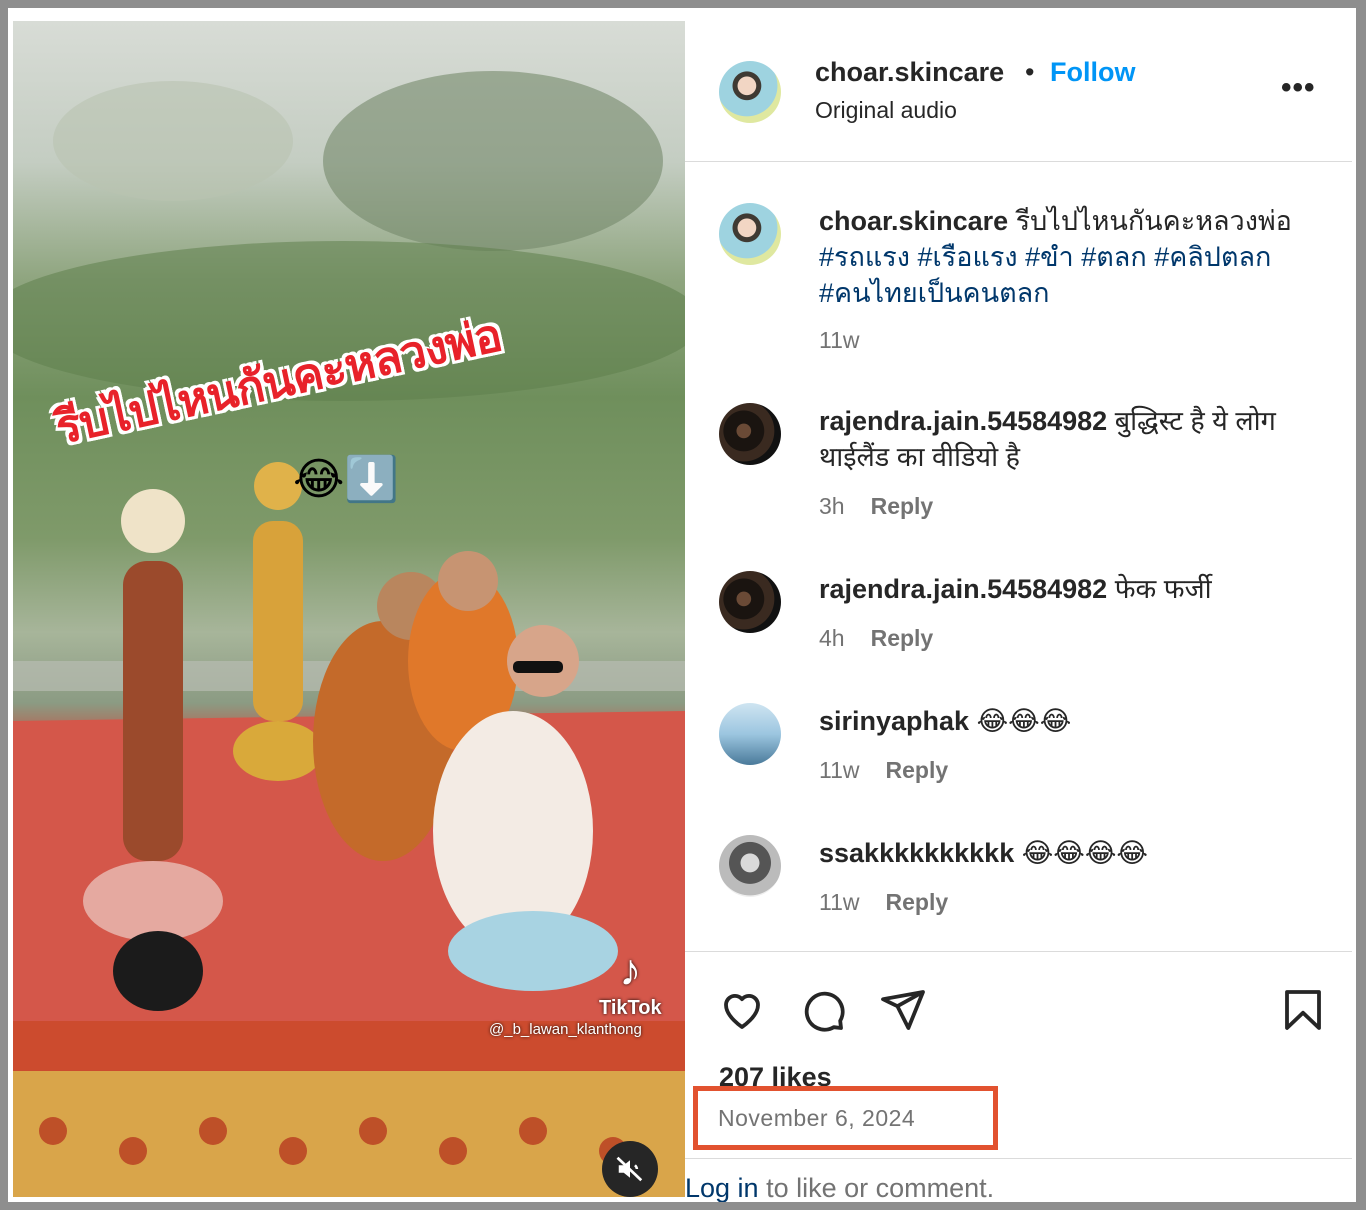  Describe the element at coordinates (823, 1010) in the screenshot. I see `comment-icon` at that location.